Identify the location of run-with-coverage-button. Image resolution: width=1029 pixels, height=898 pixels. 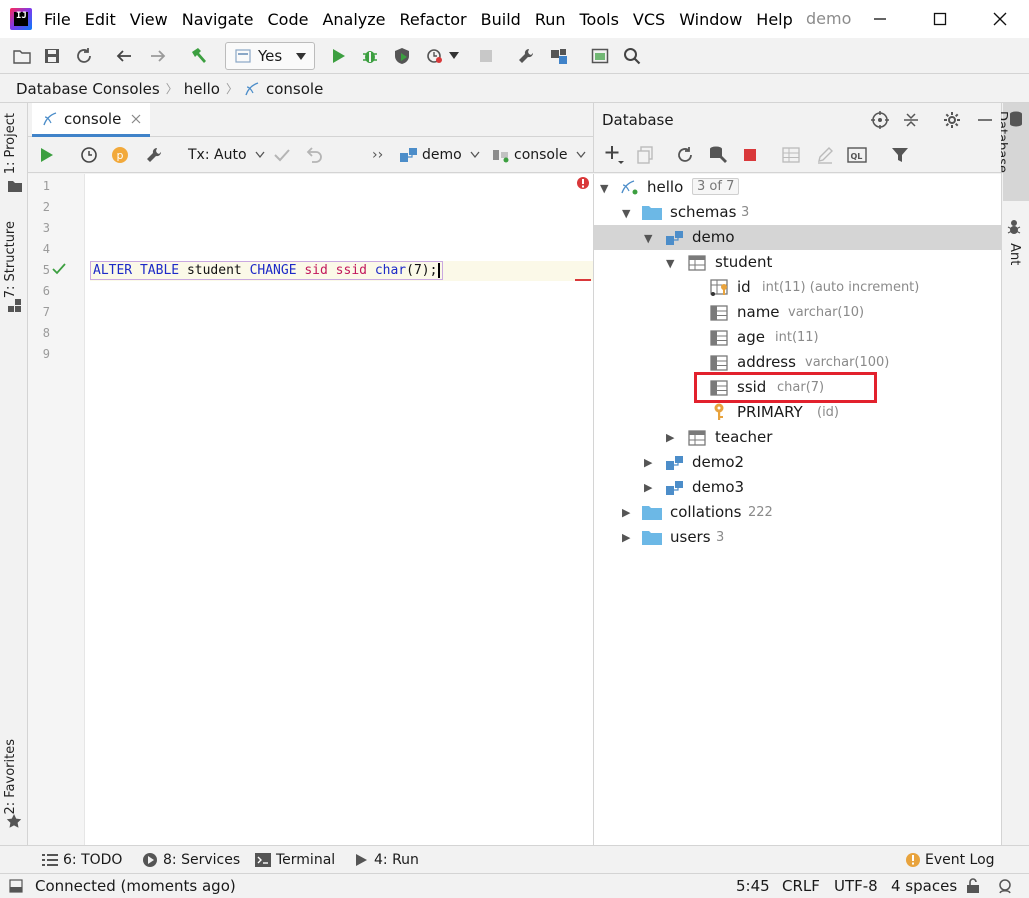
(402, 56).